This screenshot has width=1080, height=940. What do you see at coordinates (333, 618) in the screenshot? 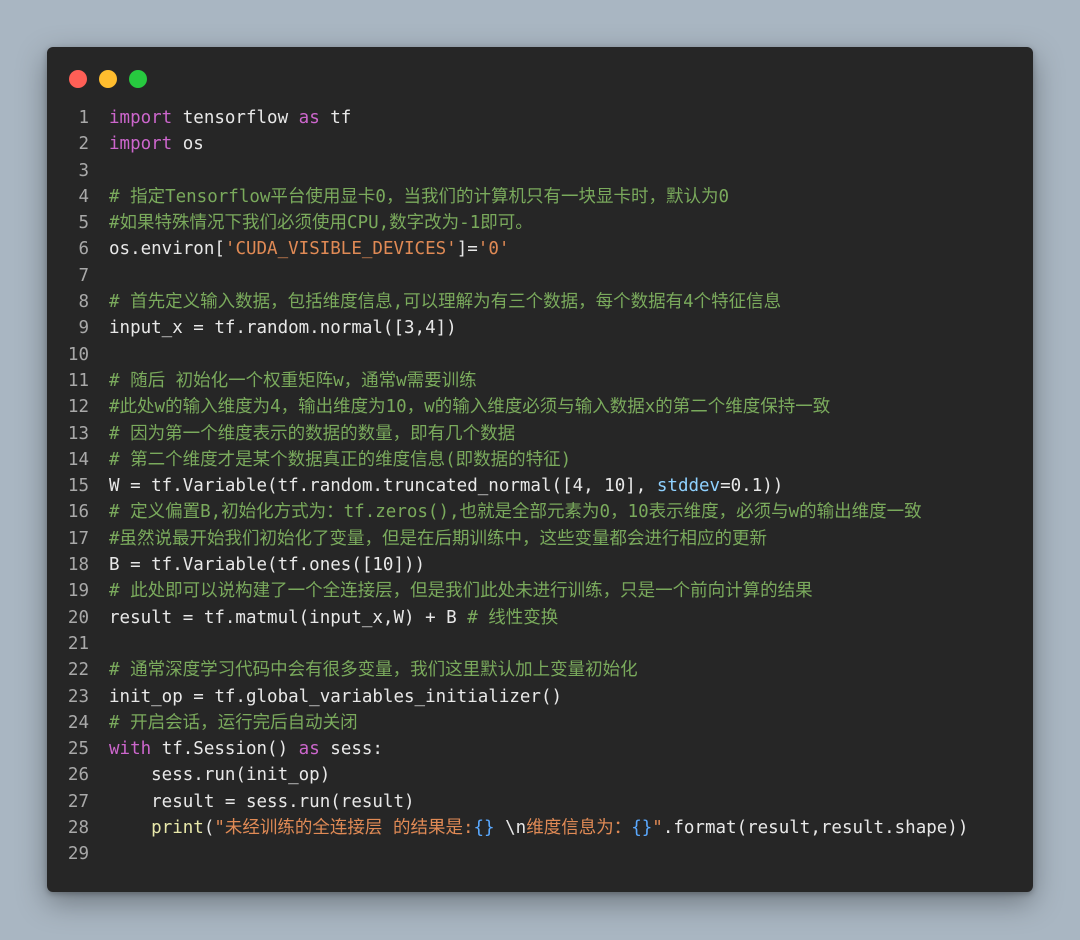
I see `code-text: result = tf.matmul(input_x,W) + B # 线性变换` at bounding box center [333, 618].